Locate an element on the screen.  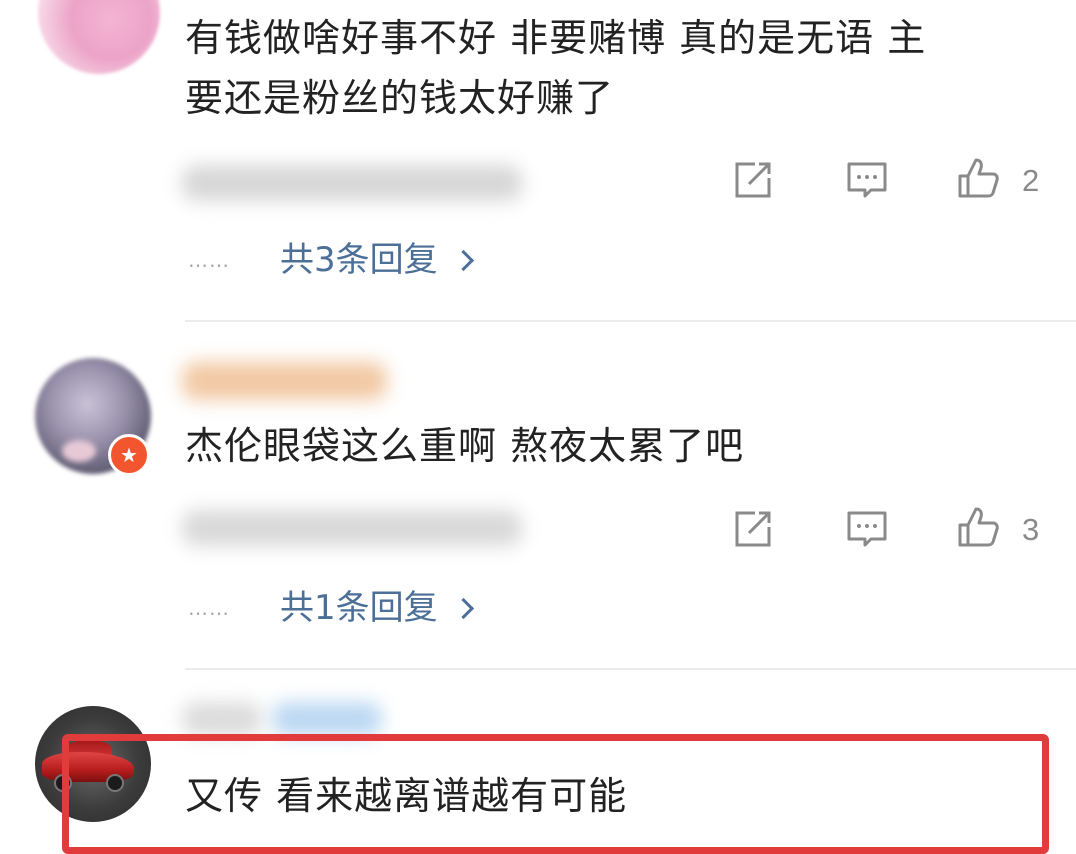
highlight-box is located at coordinates (555, 794).